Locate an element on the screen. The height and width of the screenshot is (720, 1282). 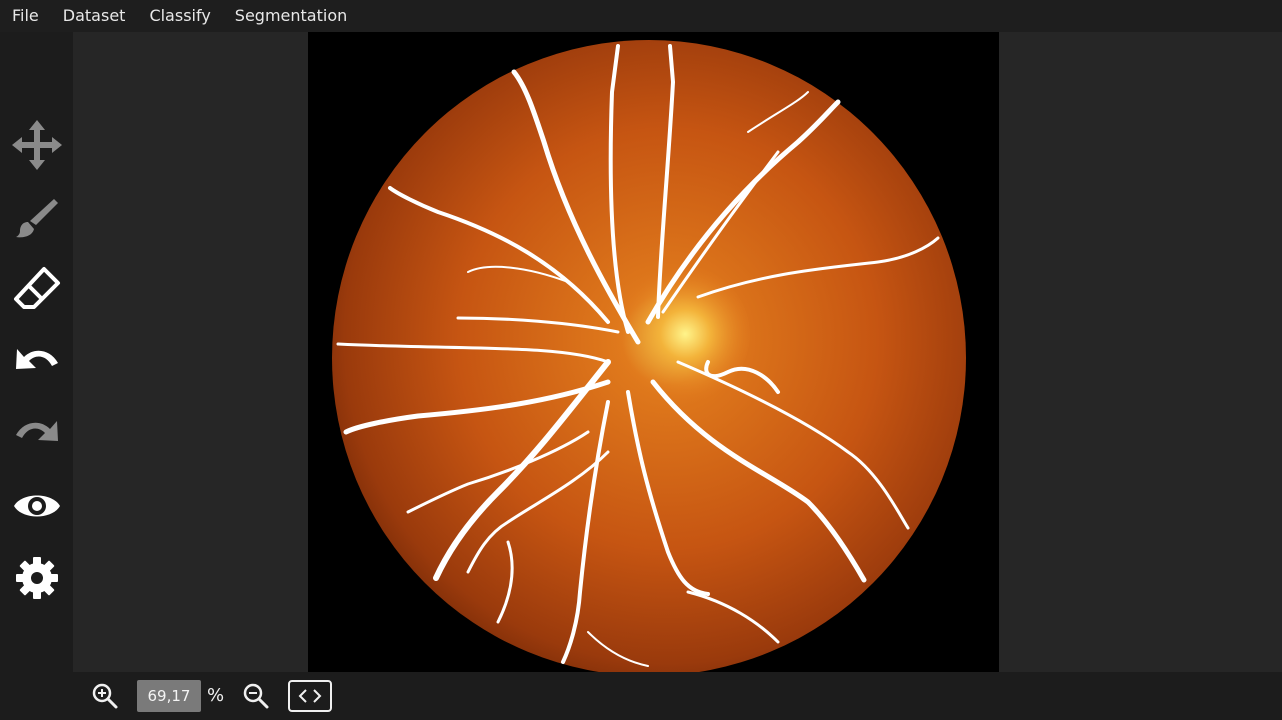
settings-button is located at coordinates (37, 578).